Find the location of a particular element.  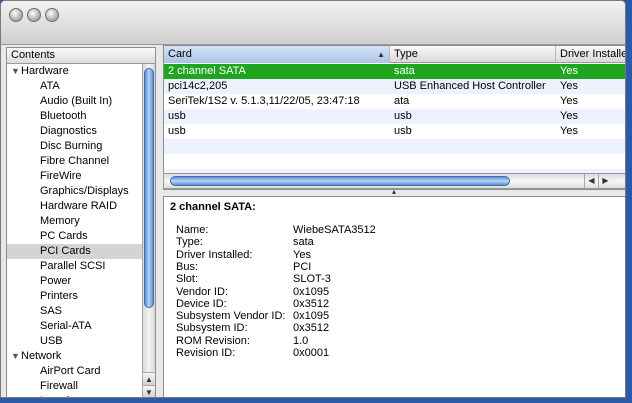

detail-field-key: Subsystem Vendor ID: is located at coordinates (231, 316).